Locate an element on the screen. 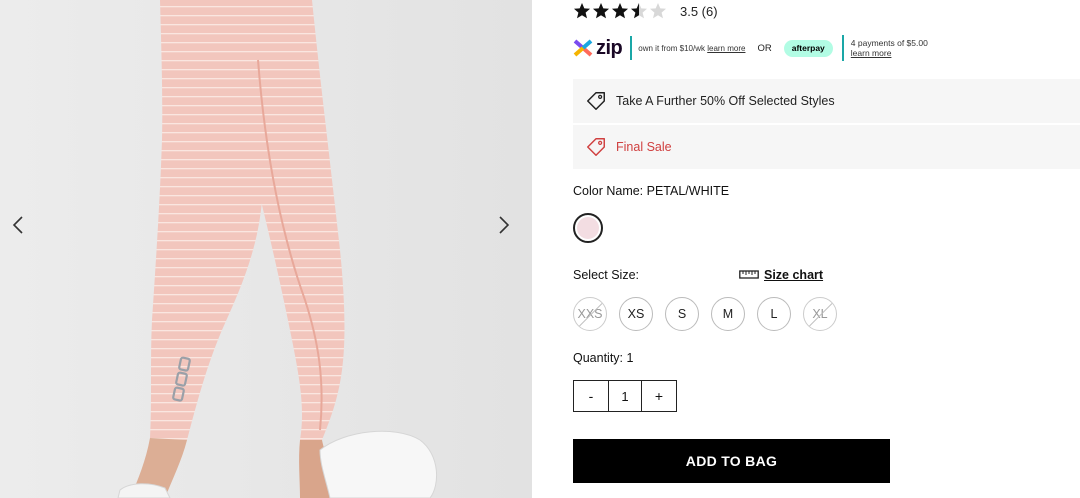  size-option-l: L is located at coordinates (774, 314).